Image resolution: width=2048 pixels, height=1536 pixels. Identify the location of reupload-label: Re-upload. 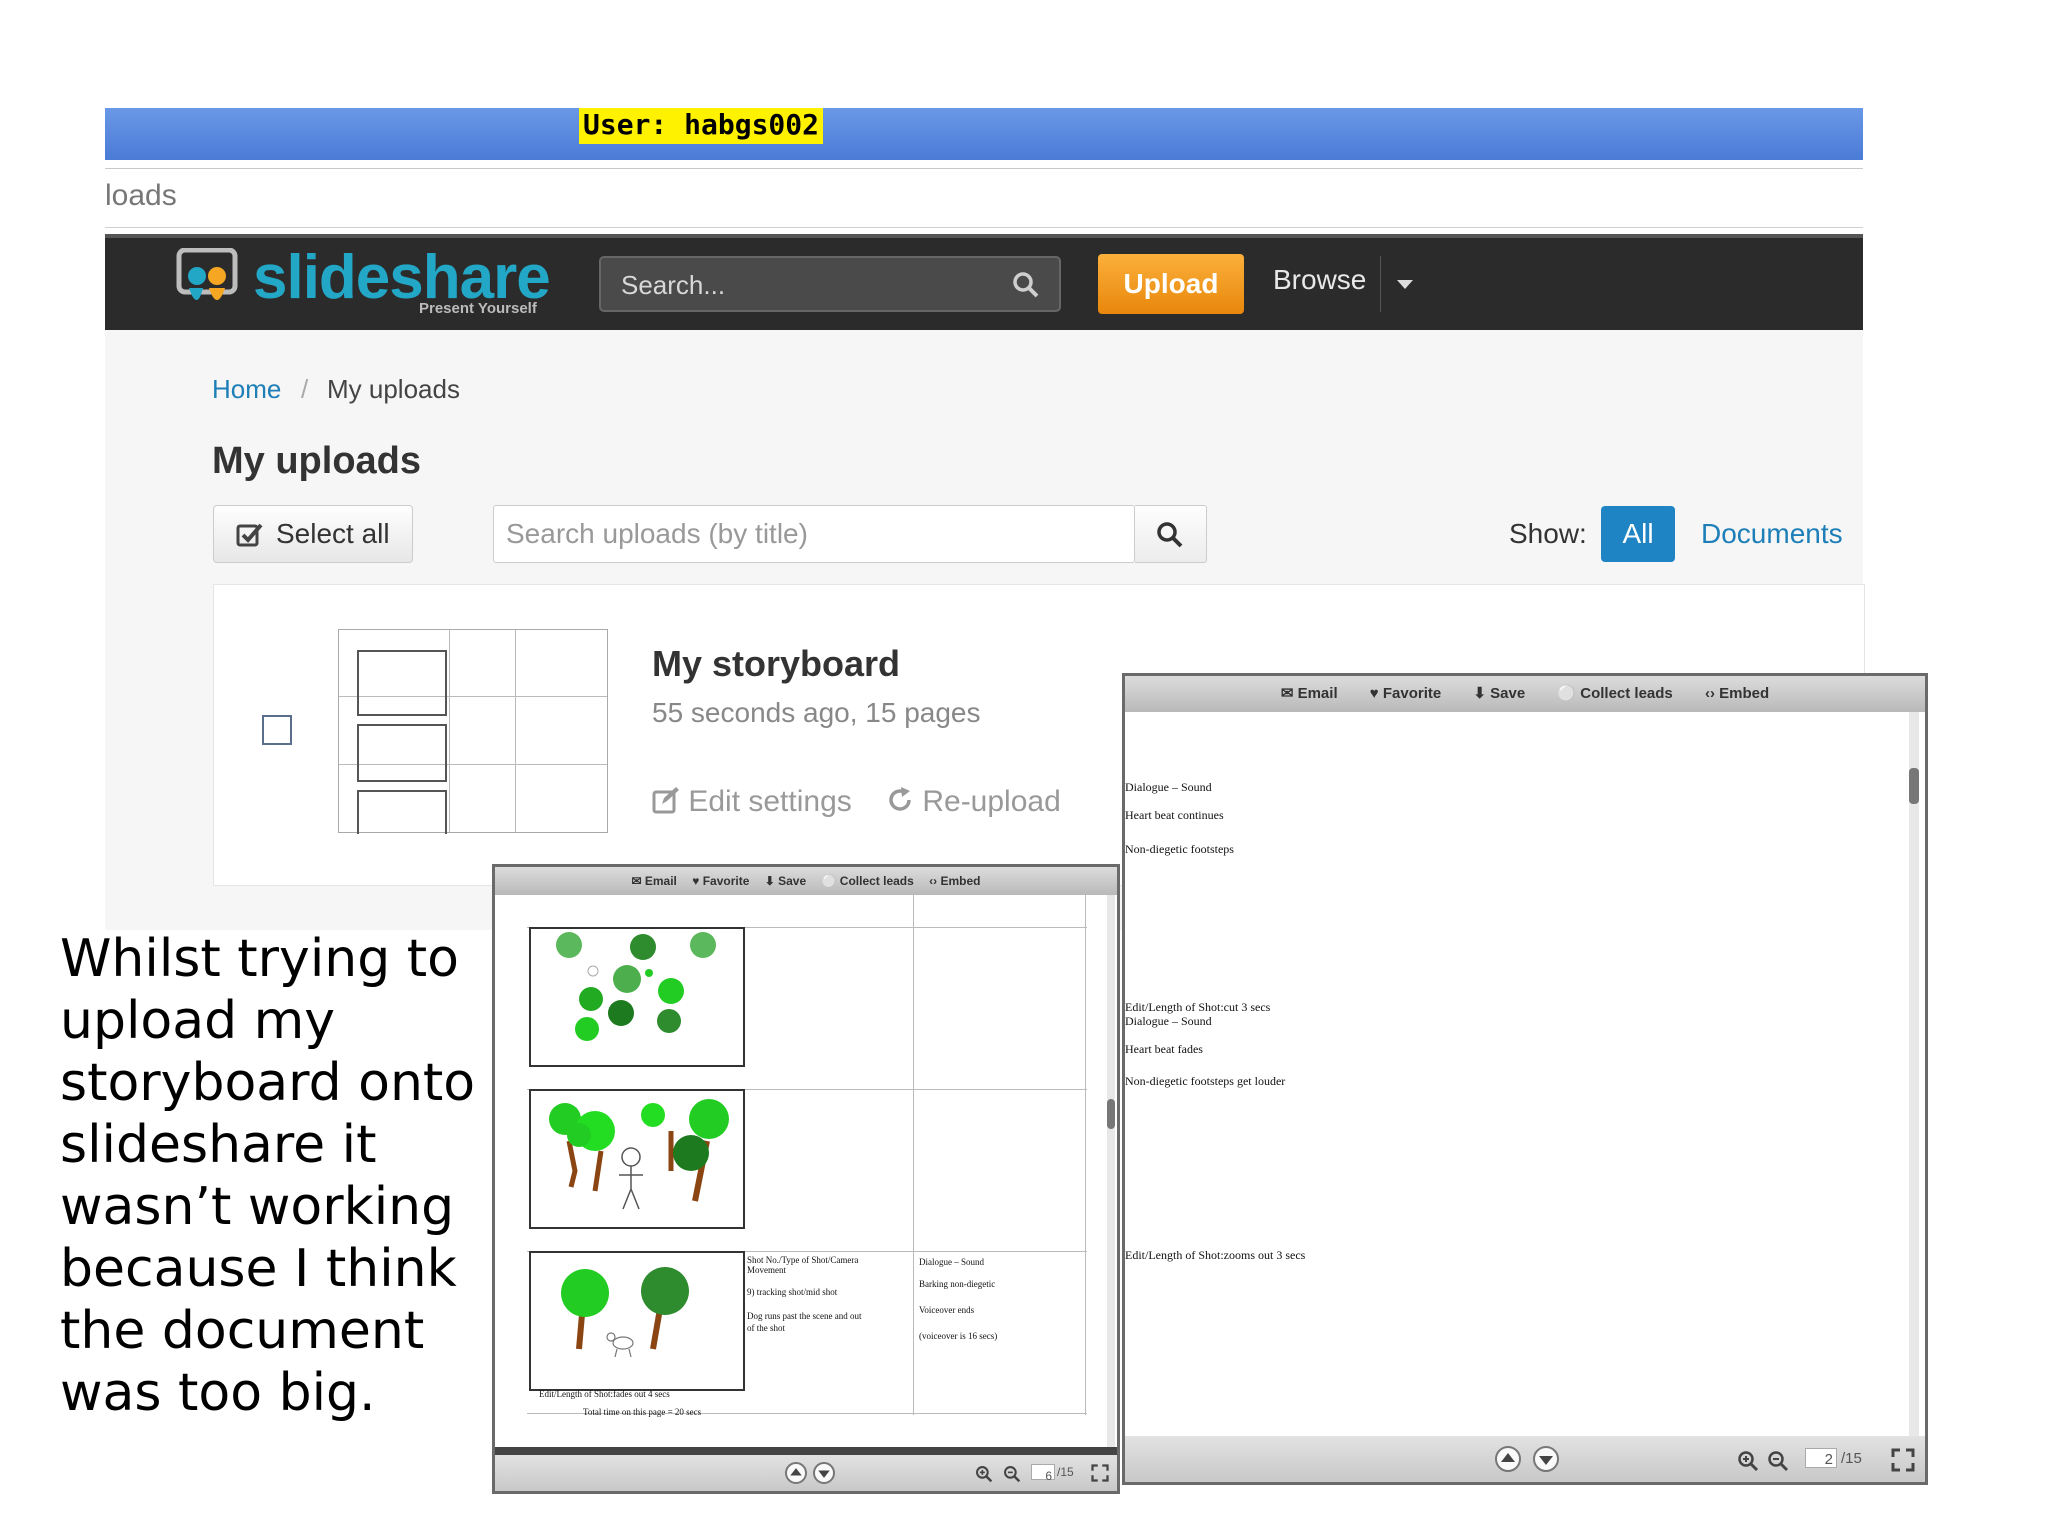
(991, 801).